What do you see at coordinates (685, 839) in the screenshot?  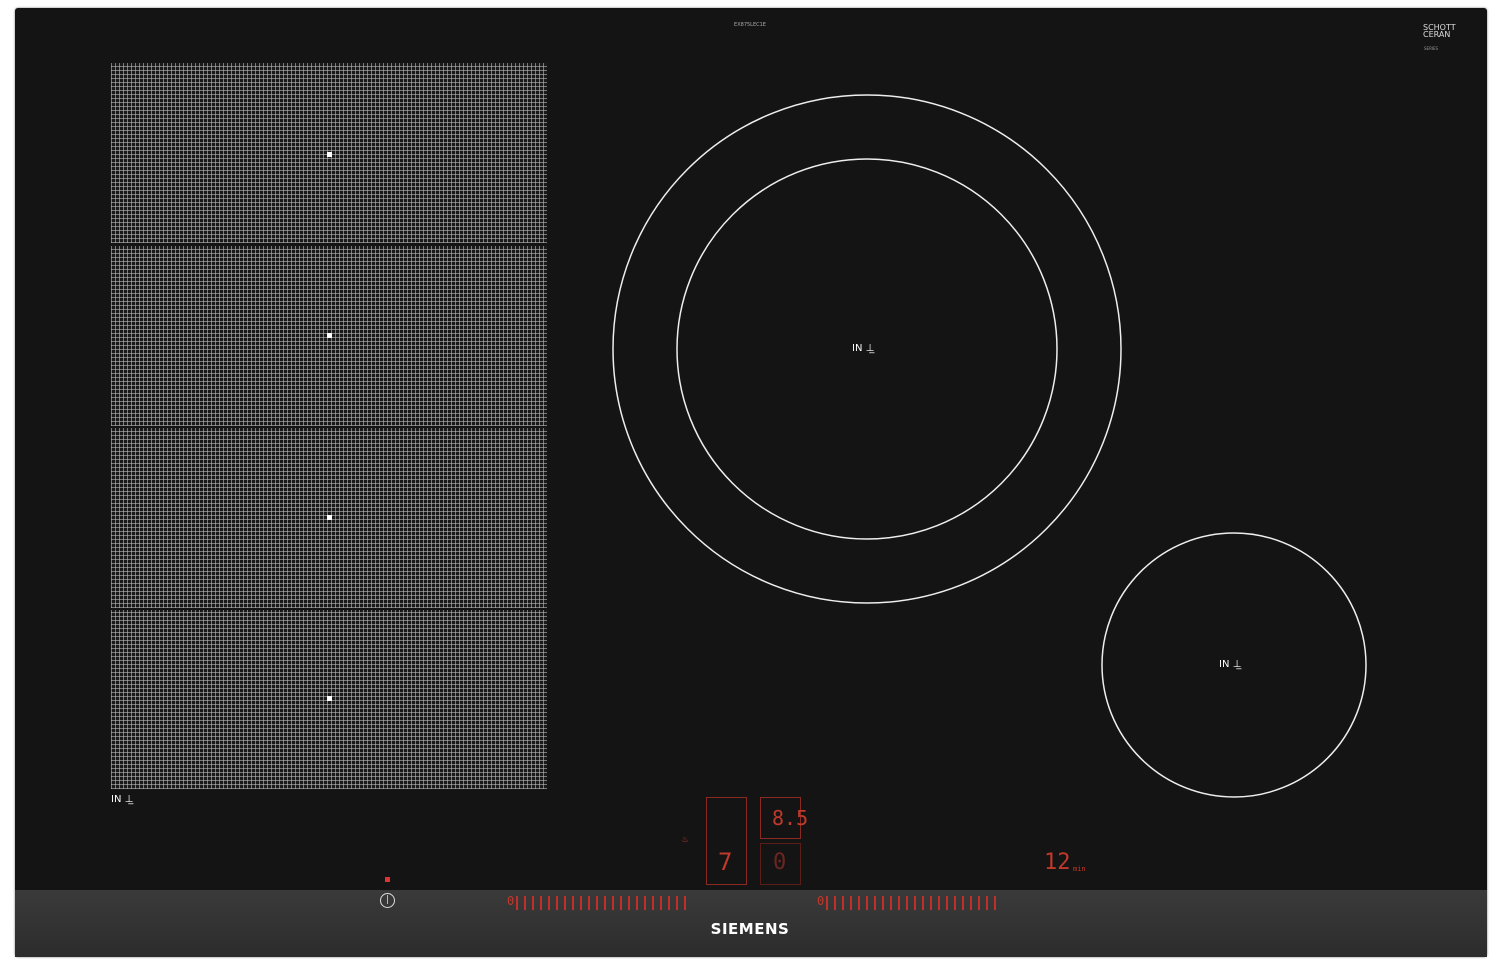 I see `frying-icon: ♨` at bounding box center [685, 839].